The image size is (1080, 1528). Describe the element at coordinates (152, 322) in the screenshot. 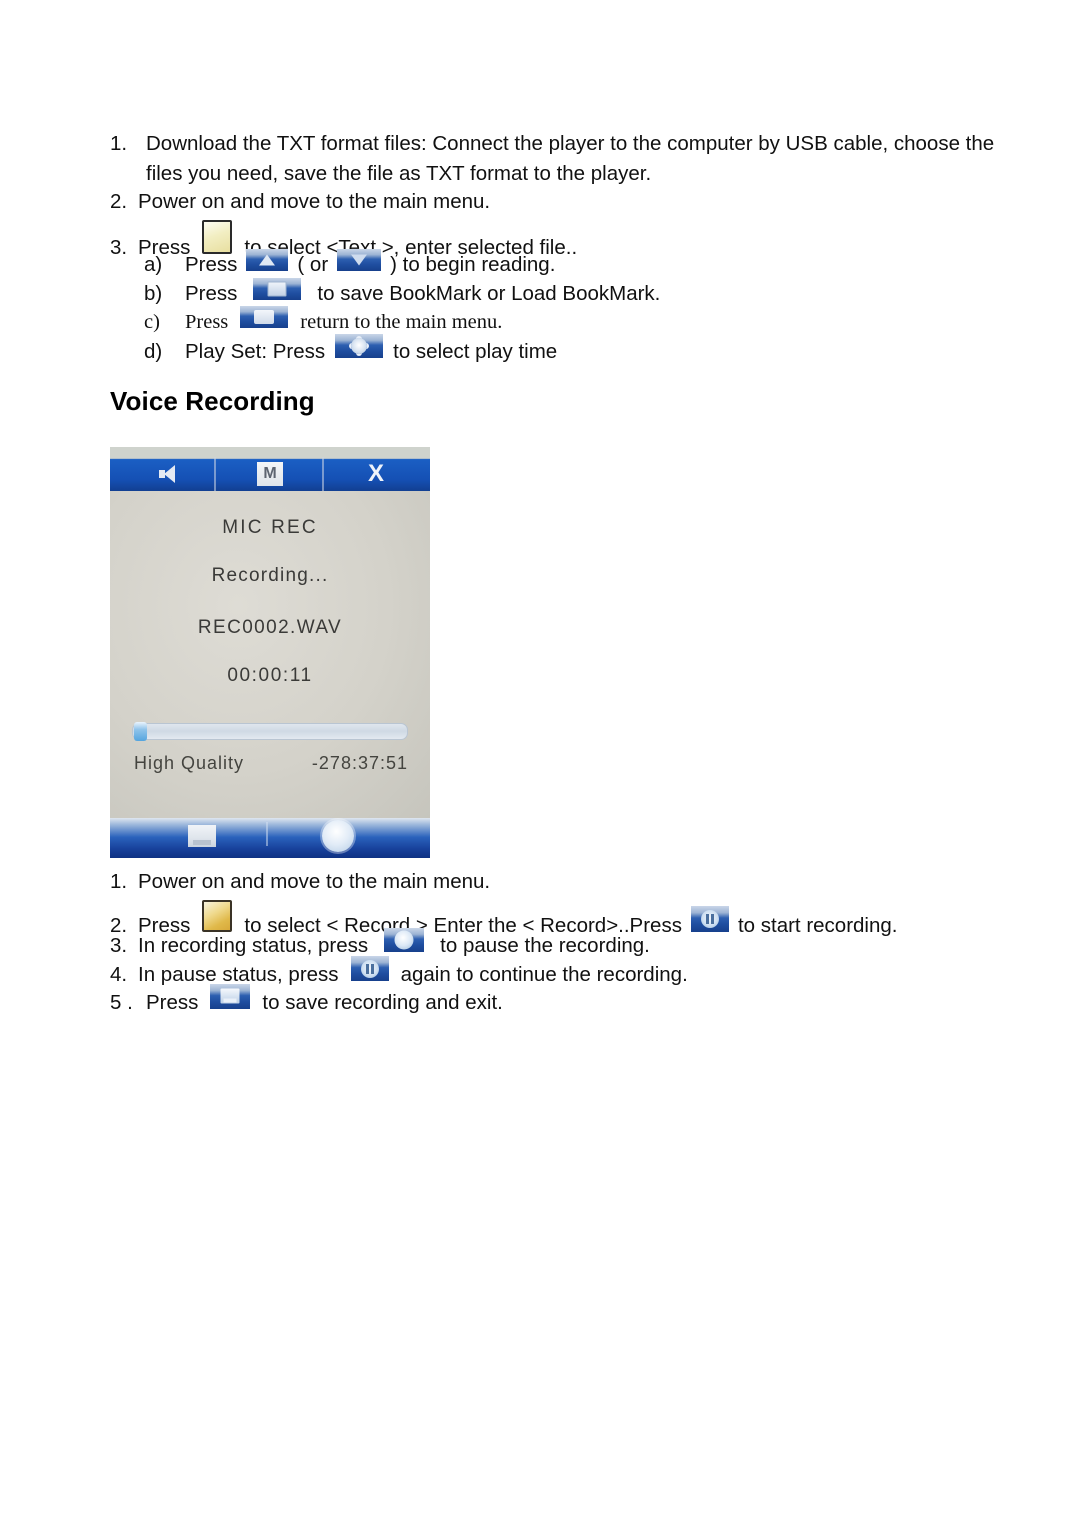

I see `subitem-marker: c)` at that location.